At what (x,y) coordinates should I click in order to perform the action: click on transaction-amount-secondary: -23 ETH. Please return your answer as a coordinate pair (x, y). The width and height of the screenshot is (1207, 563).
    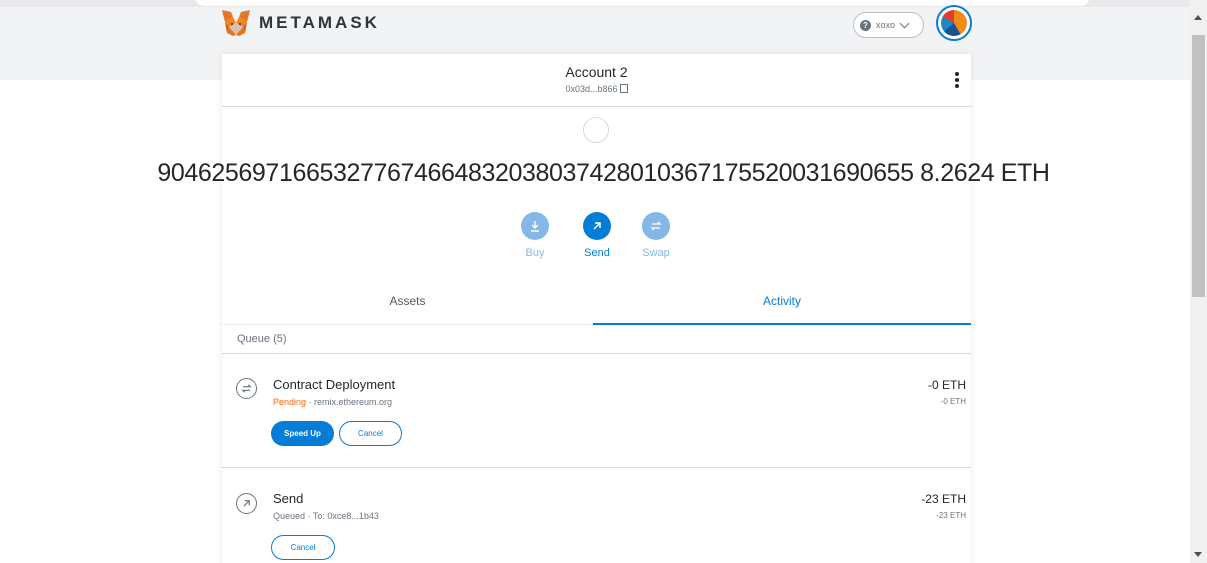
    Looking at the image, I should click on (951, 515).